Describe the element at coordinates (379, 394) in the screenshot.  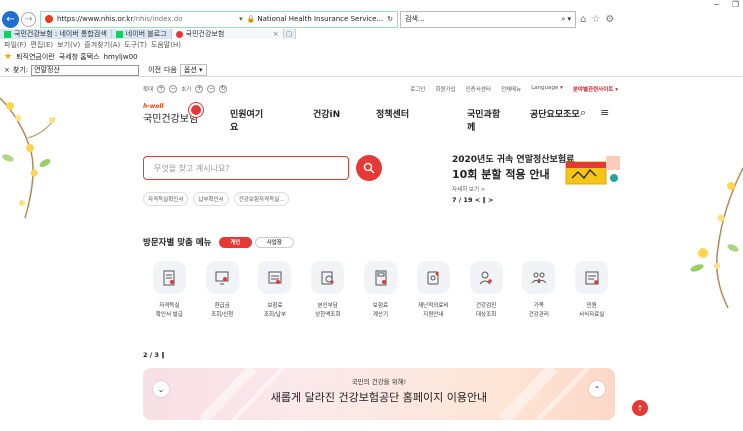
I see `homepage-guide-banner: ⌄ 국민의 건강을 위해! 새롭게 달라진 건강보험공단 홈페이지 이용안내 ⌃` at that location.